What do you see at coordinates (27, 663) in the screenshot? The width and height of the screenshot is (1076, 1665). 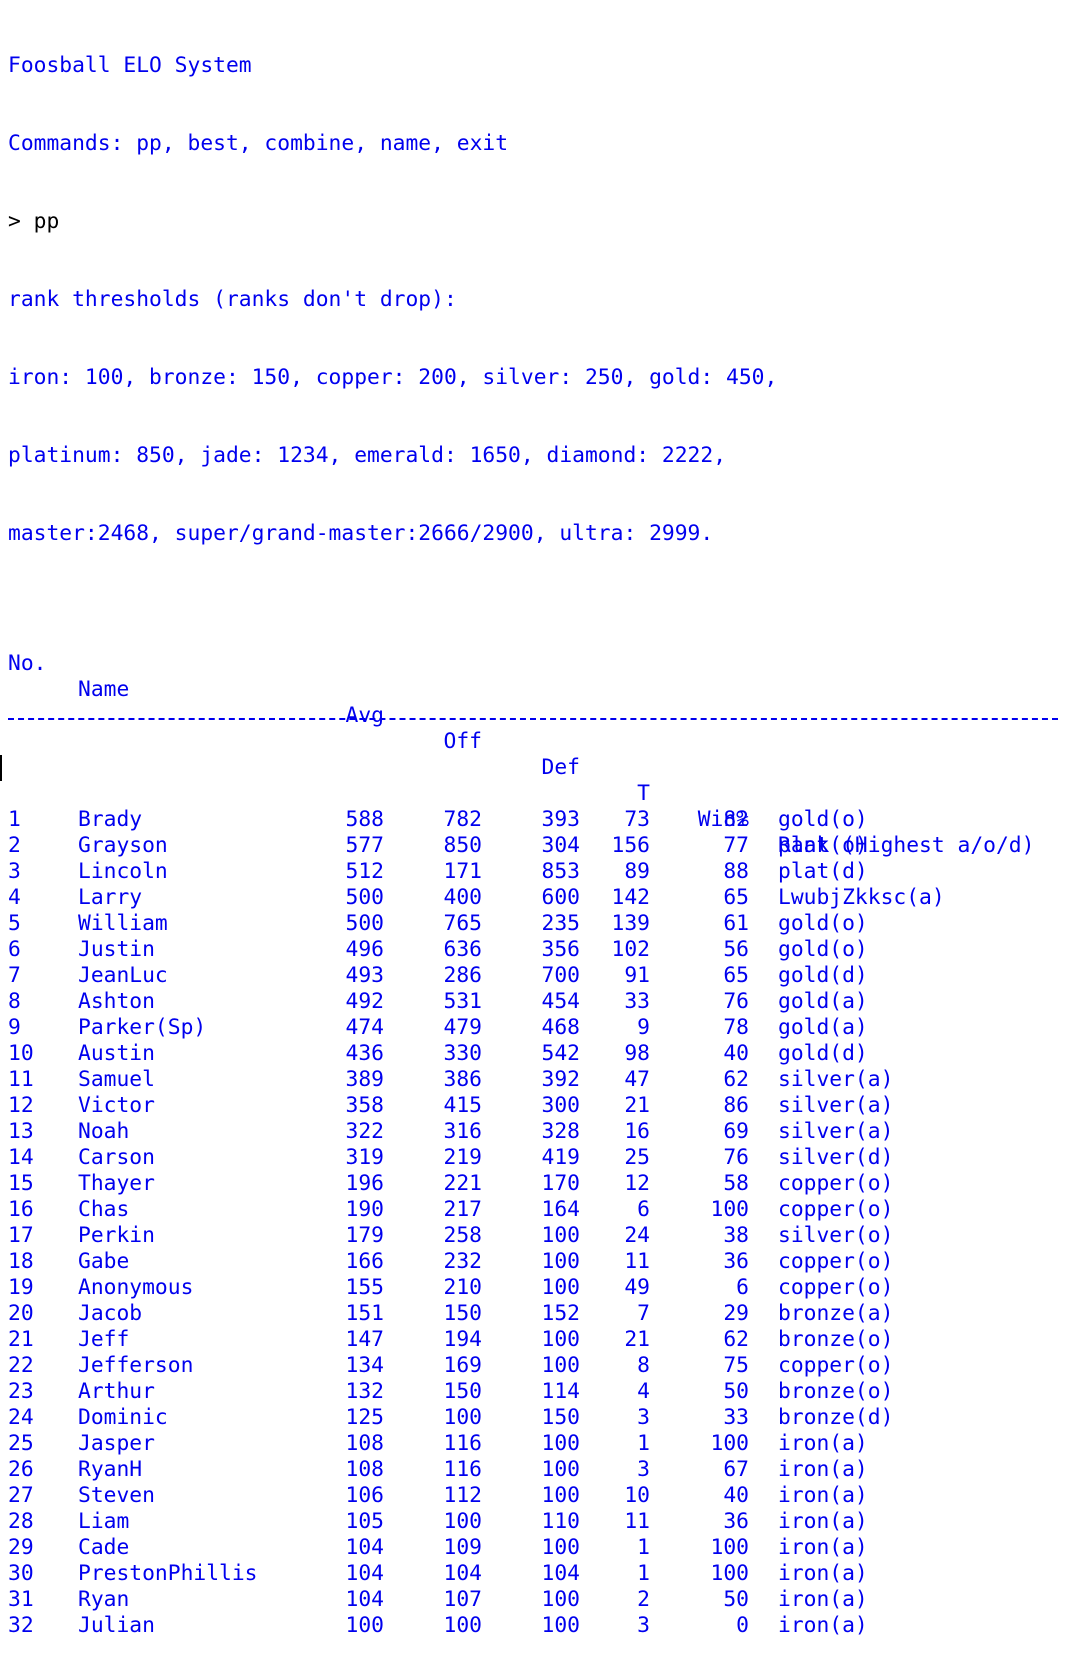 I see `column-header-no: No.` at bounding box center [27, 663].